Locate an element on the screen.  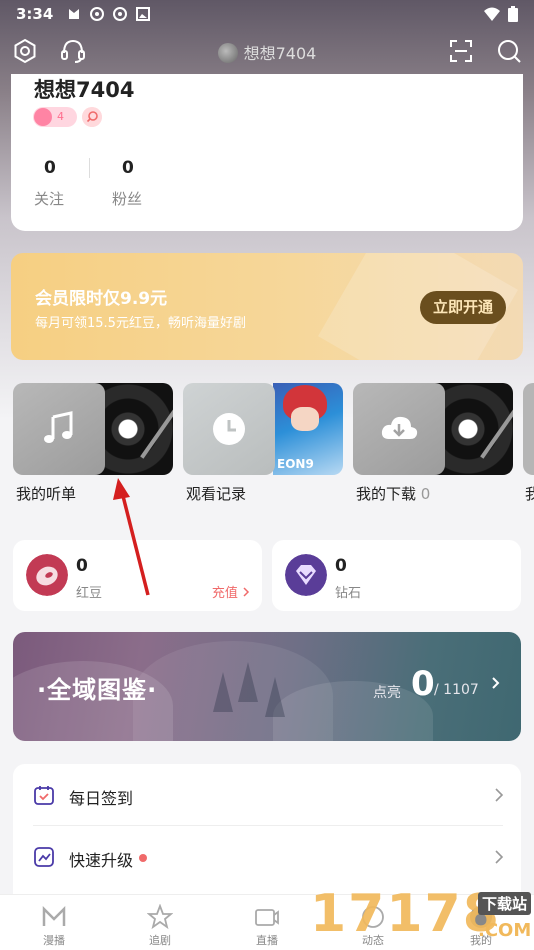
atlas-total: / 1107 is located at coordinates (456, 690).